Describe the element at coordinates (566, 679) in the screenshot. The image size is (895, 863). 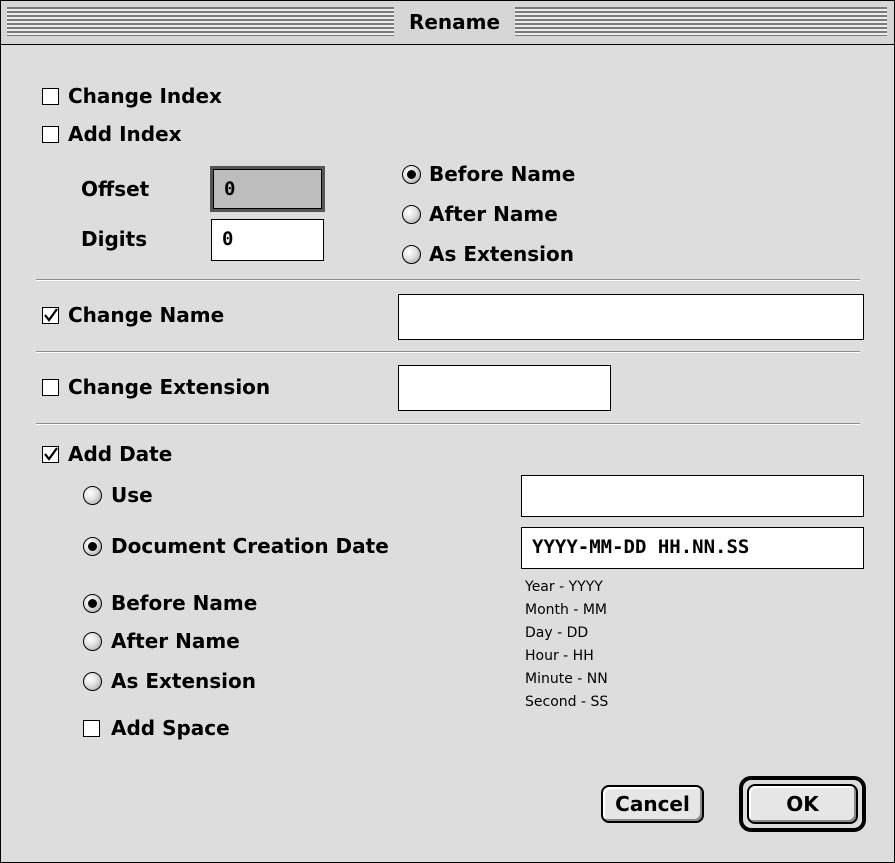
I see `legend-line: Minute - NN` at that location.